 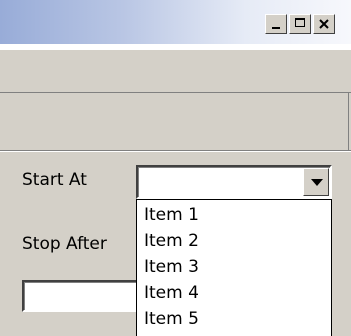 What do you see at coordinates (54, 180) in the screenshot?
I see `start-at-label: Start At` at bounding box center [54, 180].